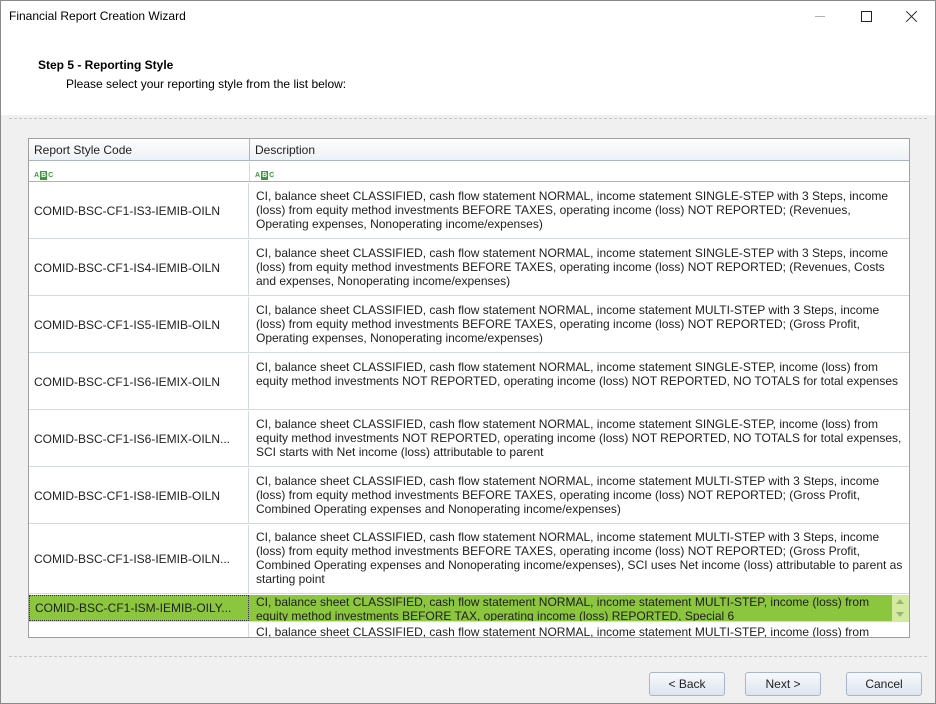 Image resolution: width=936 pixels, height=704 pixels. What do you see at coordinates (783, 684) in the screenshot?
I see `next-button: Next >` at bounding box center [783, 684].